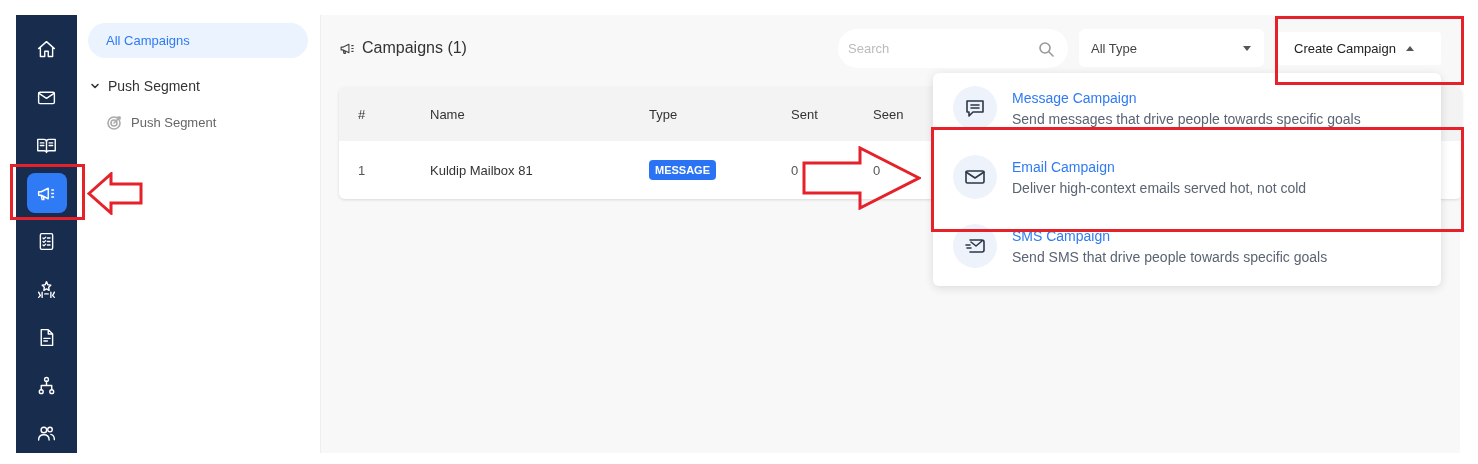  I want to click on column-header: Type, so click(663, 114).